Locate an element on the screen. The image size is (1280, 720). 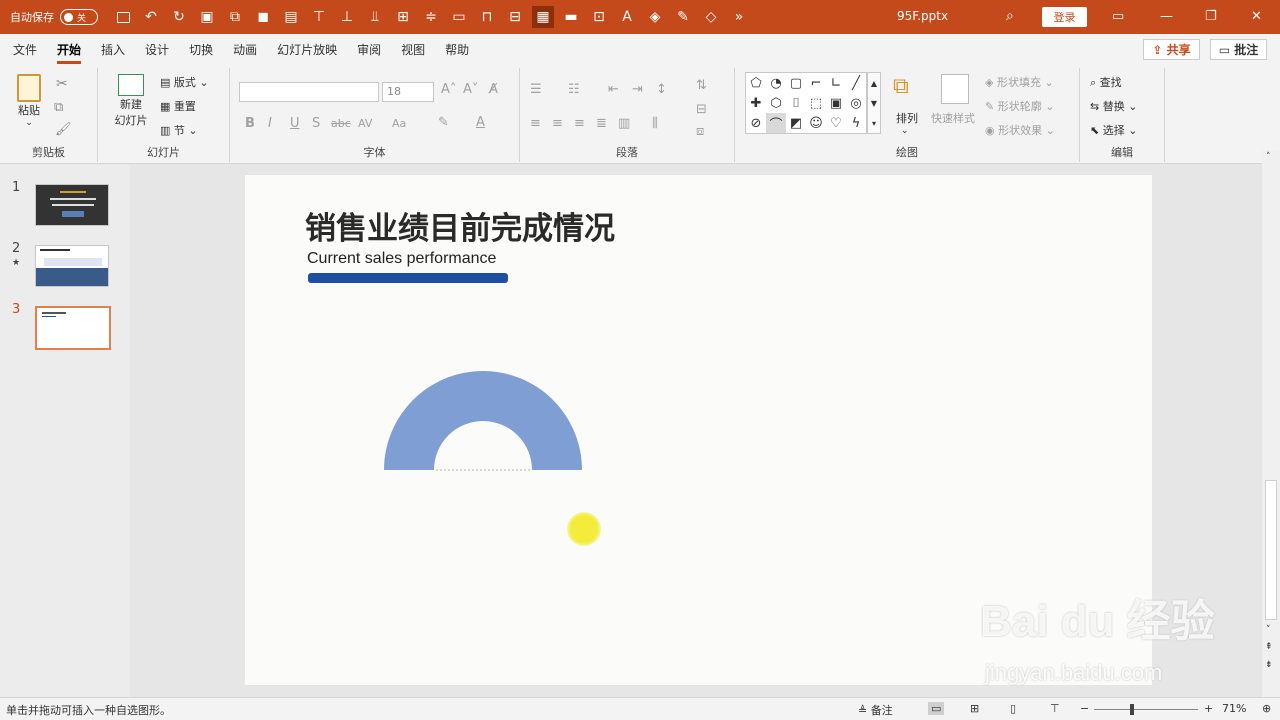
format-painter-icon: 🖌 is located at coordinates (63, 129).